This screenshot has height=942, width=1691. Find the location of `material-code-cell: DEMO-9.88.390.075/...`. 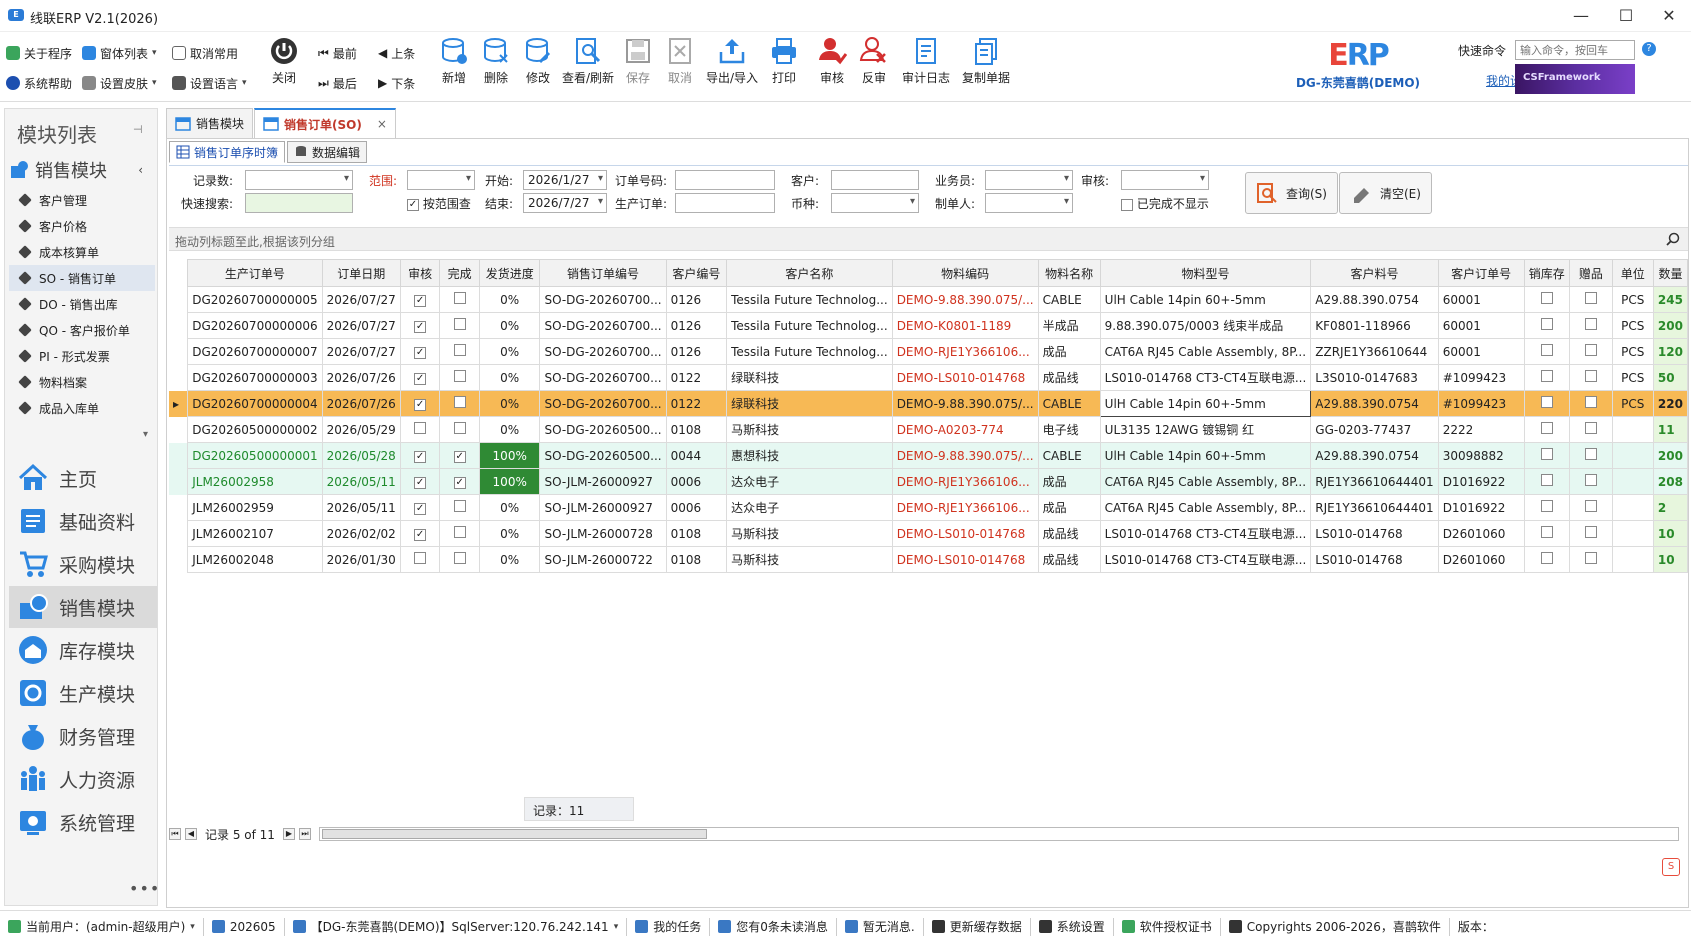

material-code-cell: DEMO-9.88.390.075/... is located at coordinates (965, 403).